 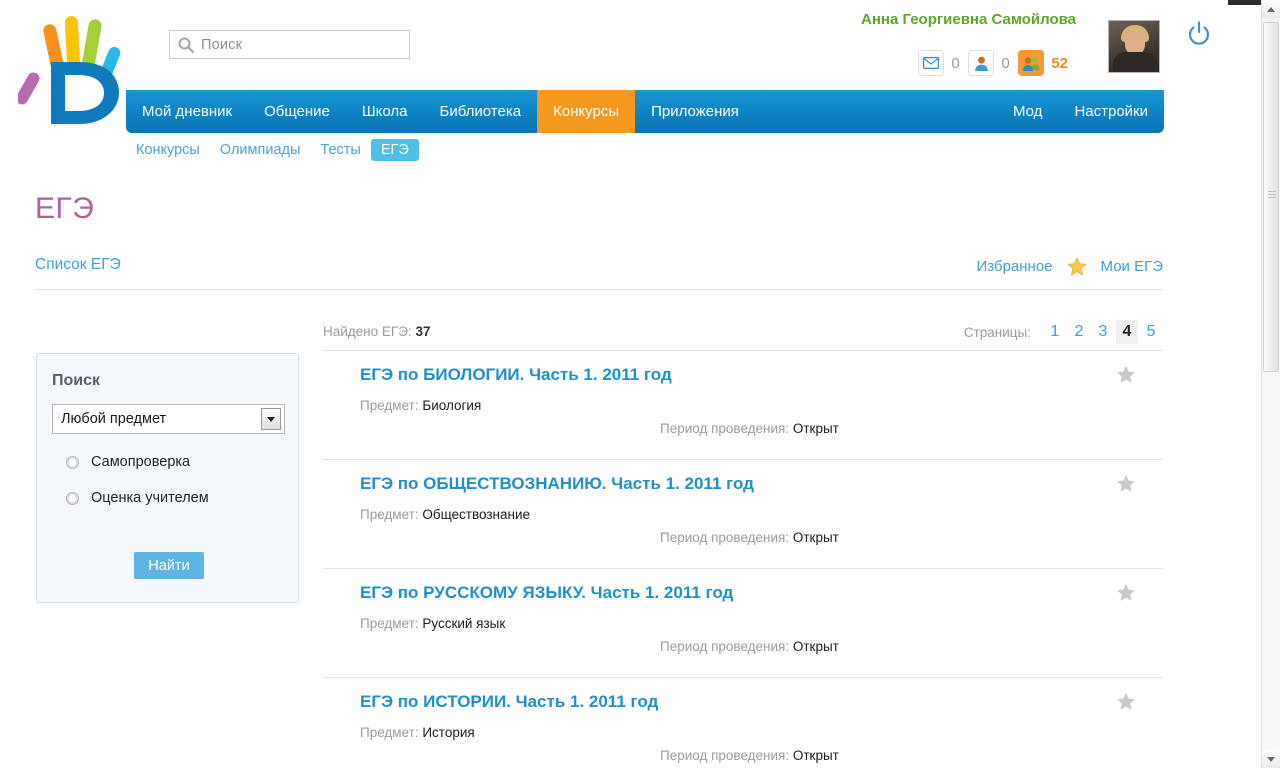 I want to click on nav-item-settings: Настройки, so click(x=1111, y=111).